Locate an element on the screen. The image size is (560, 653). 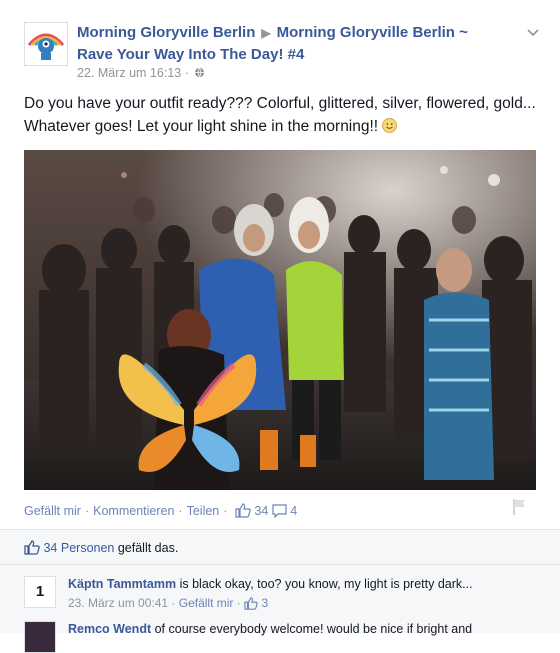
comment-author: Käptn Tammtamm is located at coordinates (122, 584).